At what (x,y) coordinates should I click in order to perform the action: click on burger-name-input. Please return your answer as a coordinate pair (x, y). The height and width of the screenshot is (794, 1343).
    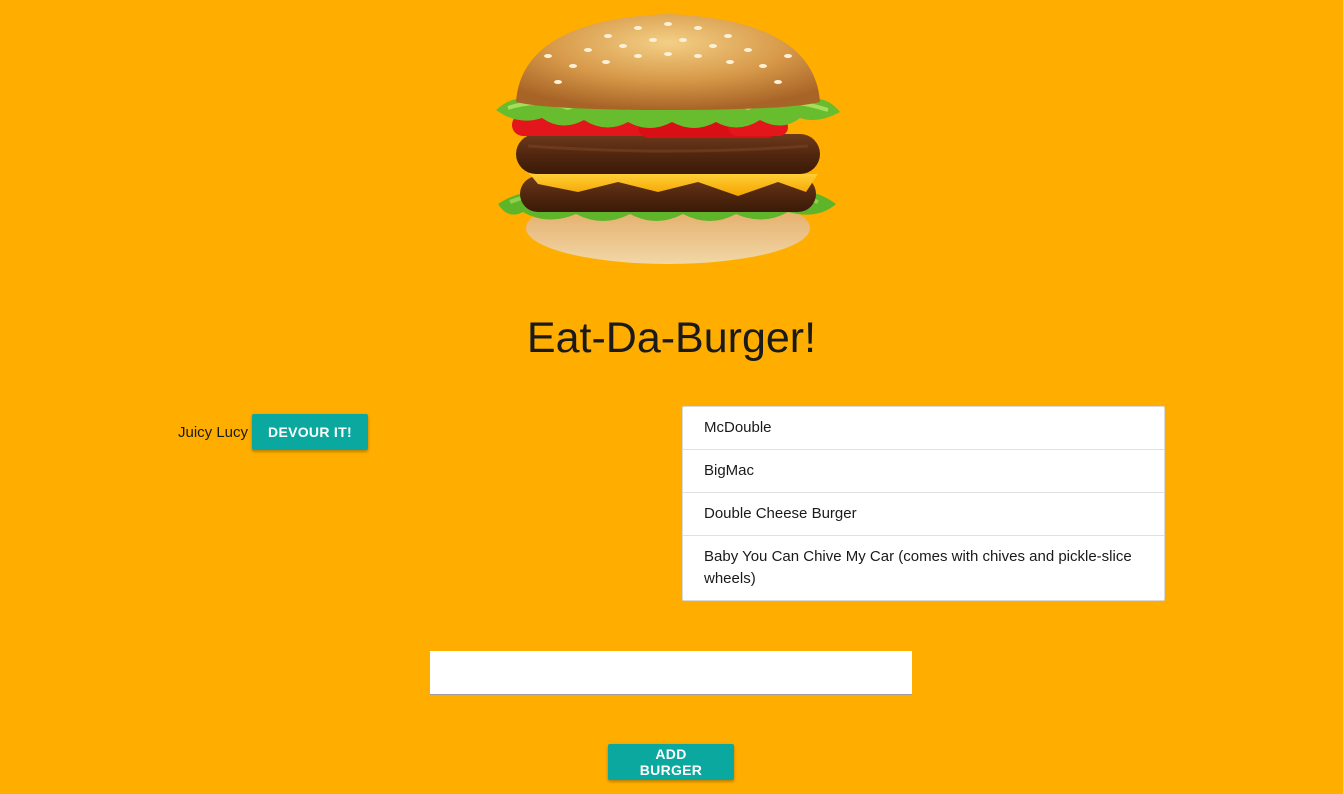
    Looking at the image, I should click on (671, 673).